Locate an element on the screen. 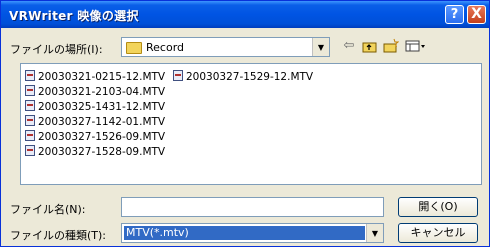  filetype-dropdown: MTV(*.mtv) ▼ is located at coordinates (252, 233).